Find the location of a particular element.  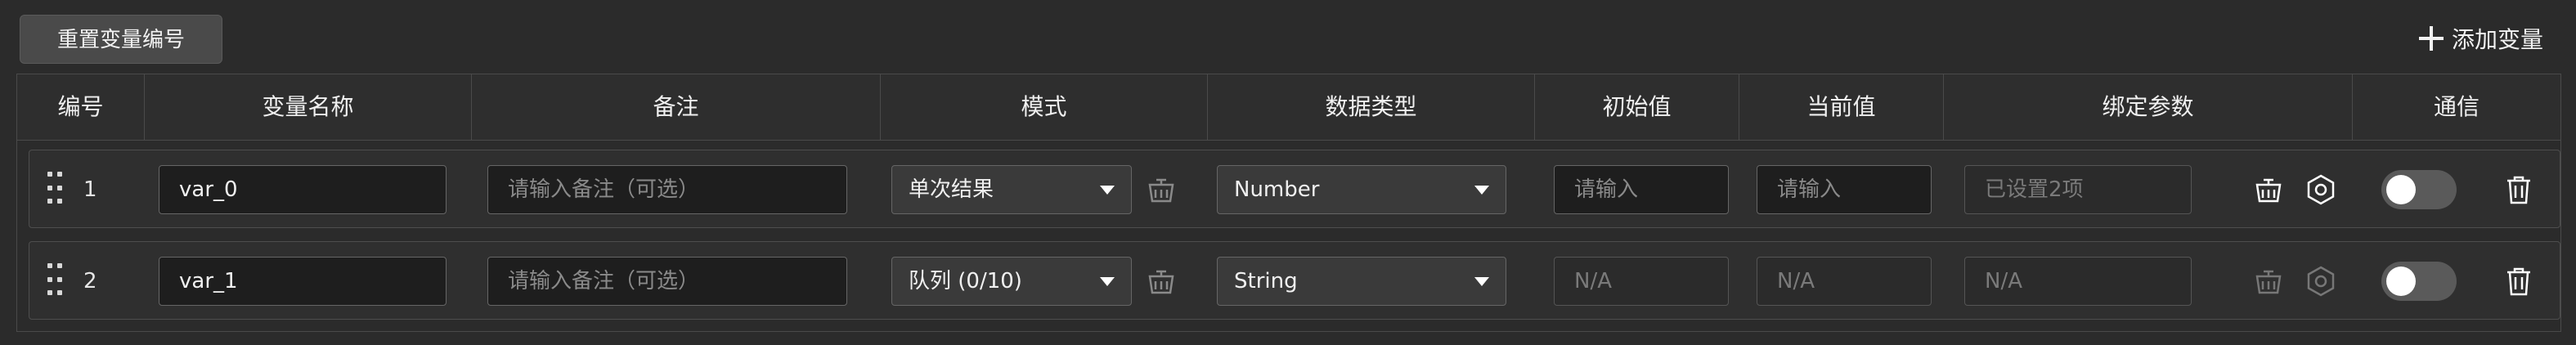

binding-field: 已设置2项 is located at coordinates (2078, 189).